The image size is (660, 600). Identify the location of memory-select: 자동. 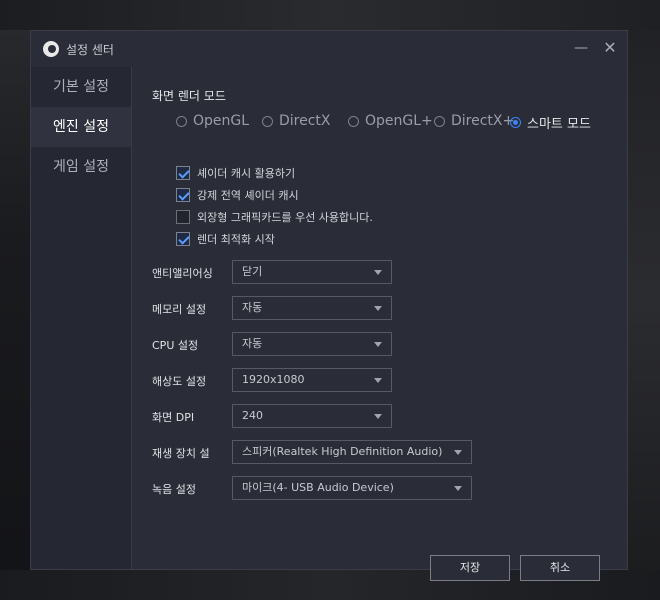
(312, 308).